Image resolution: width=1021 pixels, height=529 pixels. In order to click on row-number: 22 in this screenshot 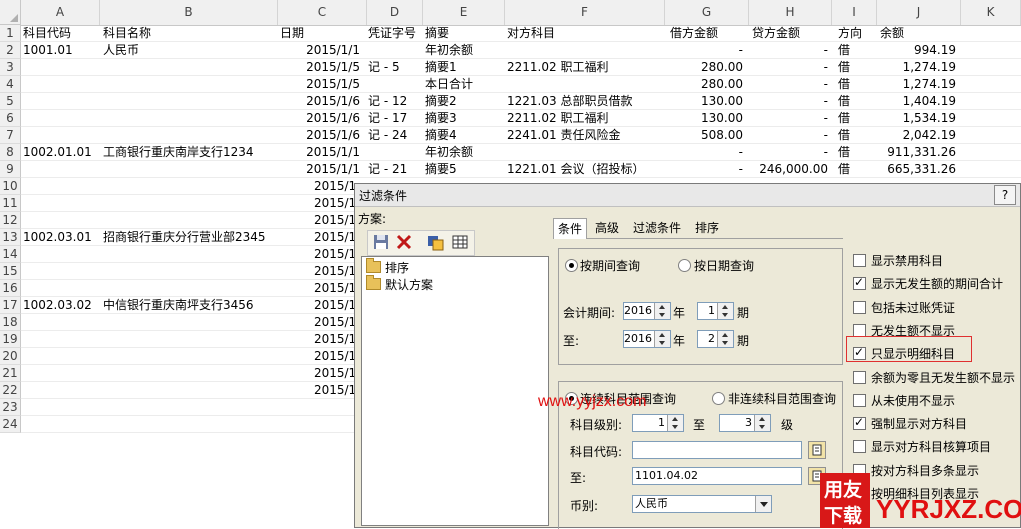, I will do `click(10, 390)`.